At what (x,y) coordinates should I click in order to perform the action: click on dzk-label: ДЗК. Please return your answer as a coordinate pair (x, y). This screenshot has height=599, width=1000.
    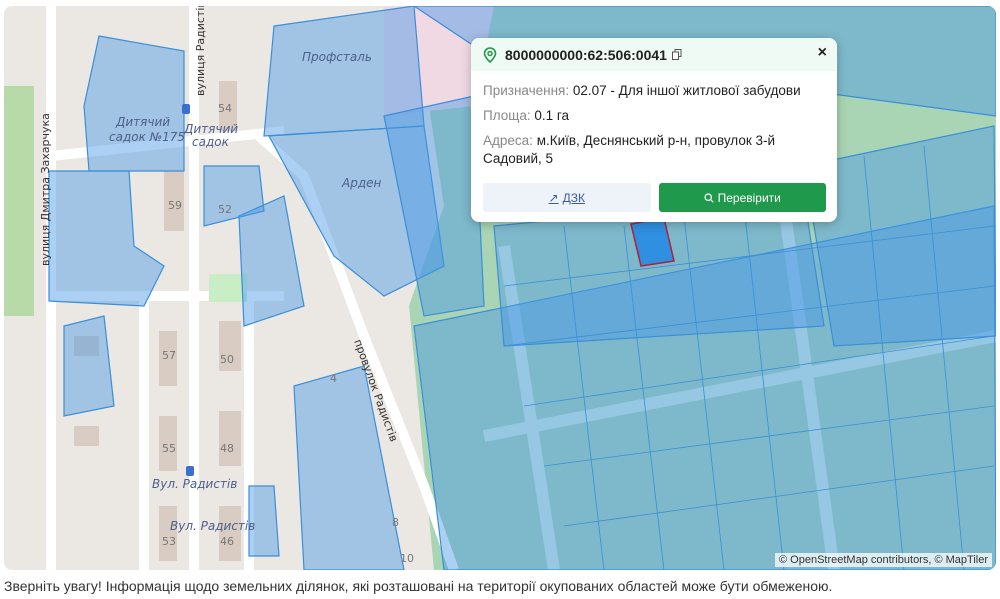
    Looking at the image, I should click on (573, 197).